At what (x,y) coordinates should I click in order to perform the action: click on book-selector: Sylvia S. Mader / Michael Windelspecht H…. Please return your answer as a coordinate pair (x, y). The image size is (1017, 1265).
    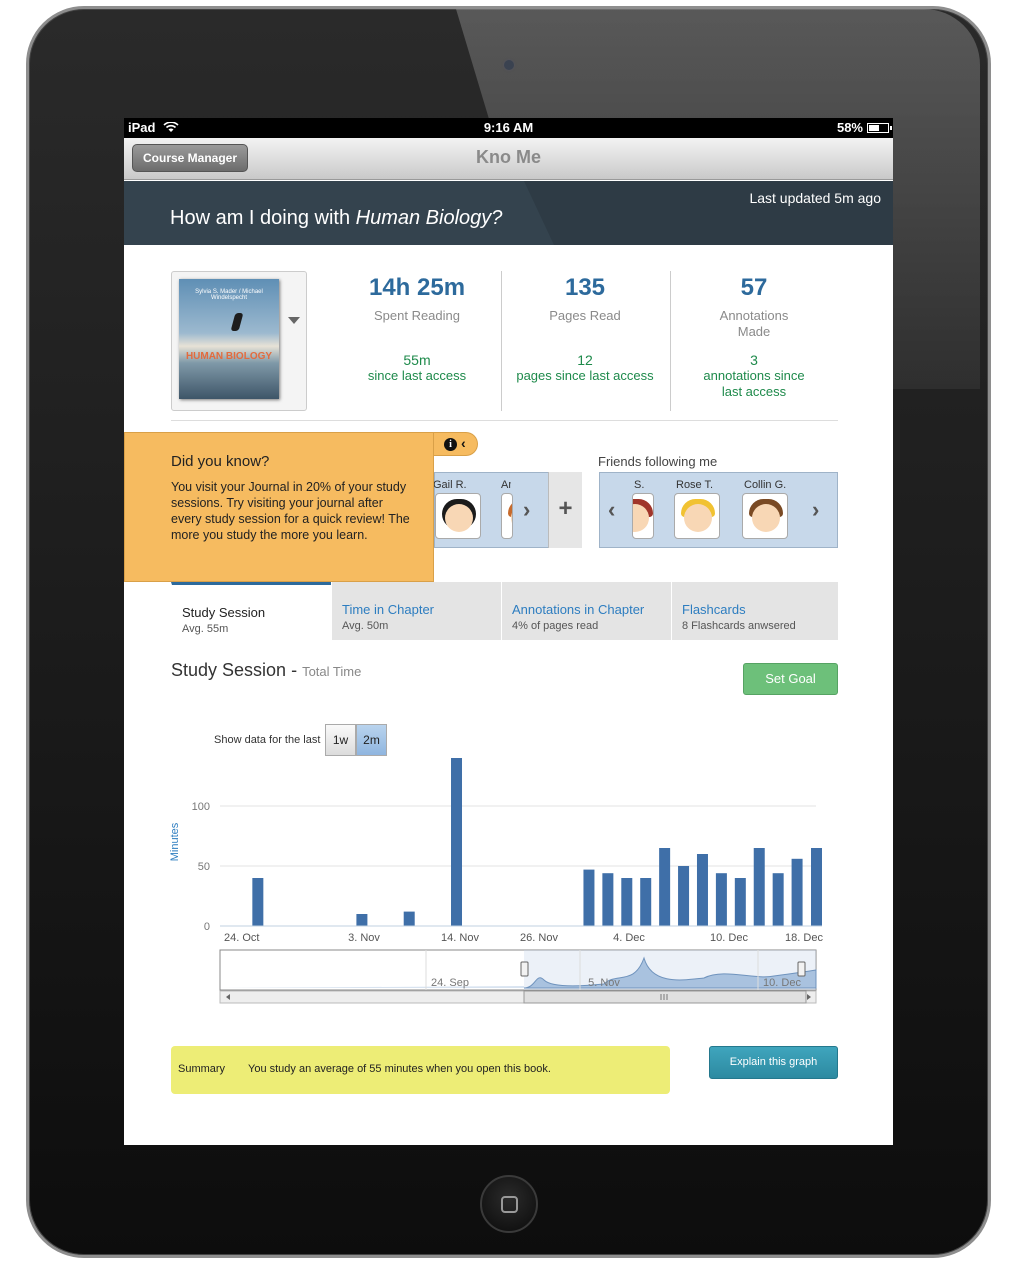
    Looking at the image, I should click on (239, 341).